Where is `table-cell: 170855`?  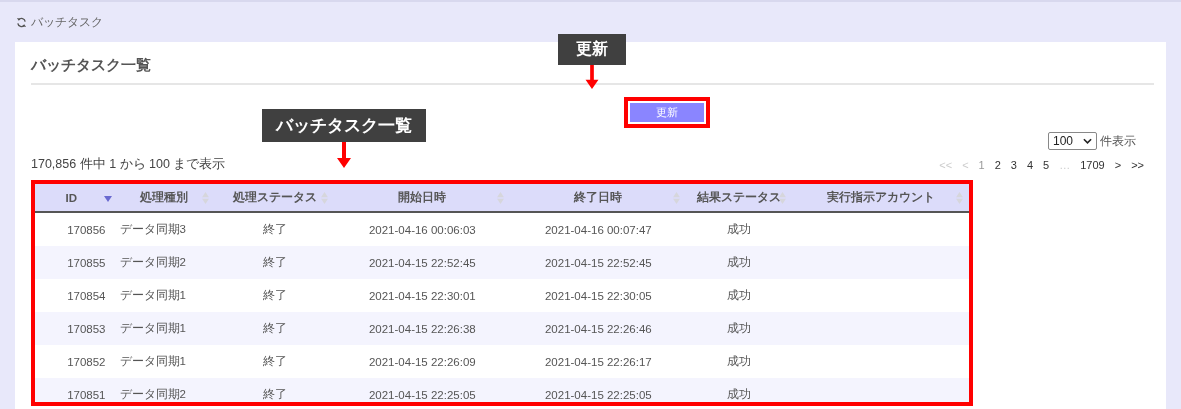
table-cell: 170855 is located at coordinates (86, 262).